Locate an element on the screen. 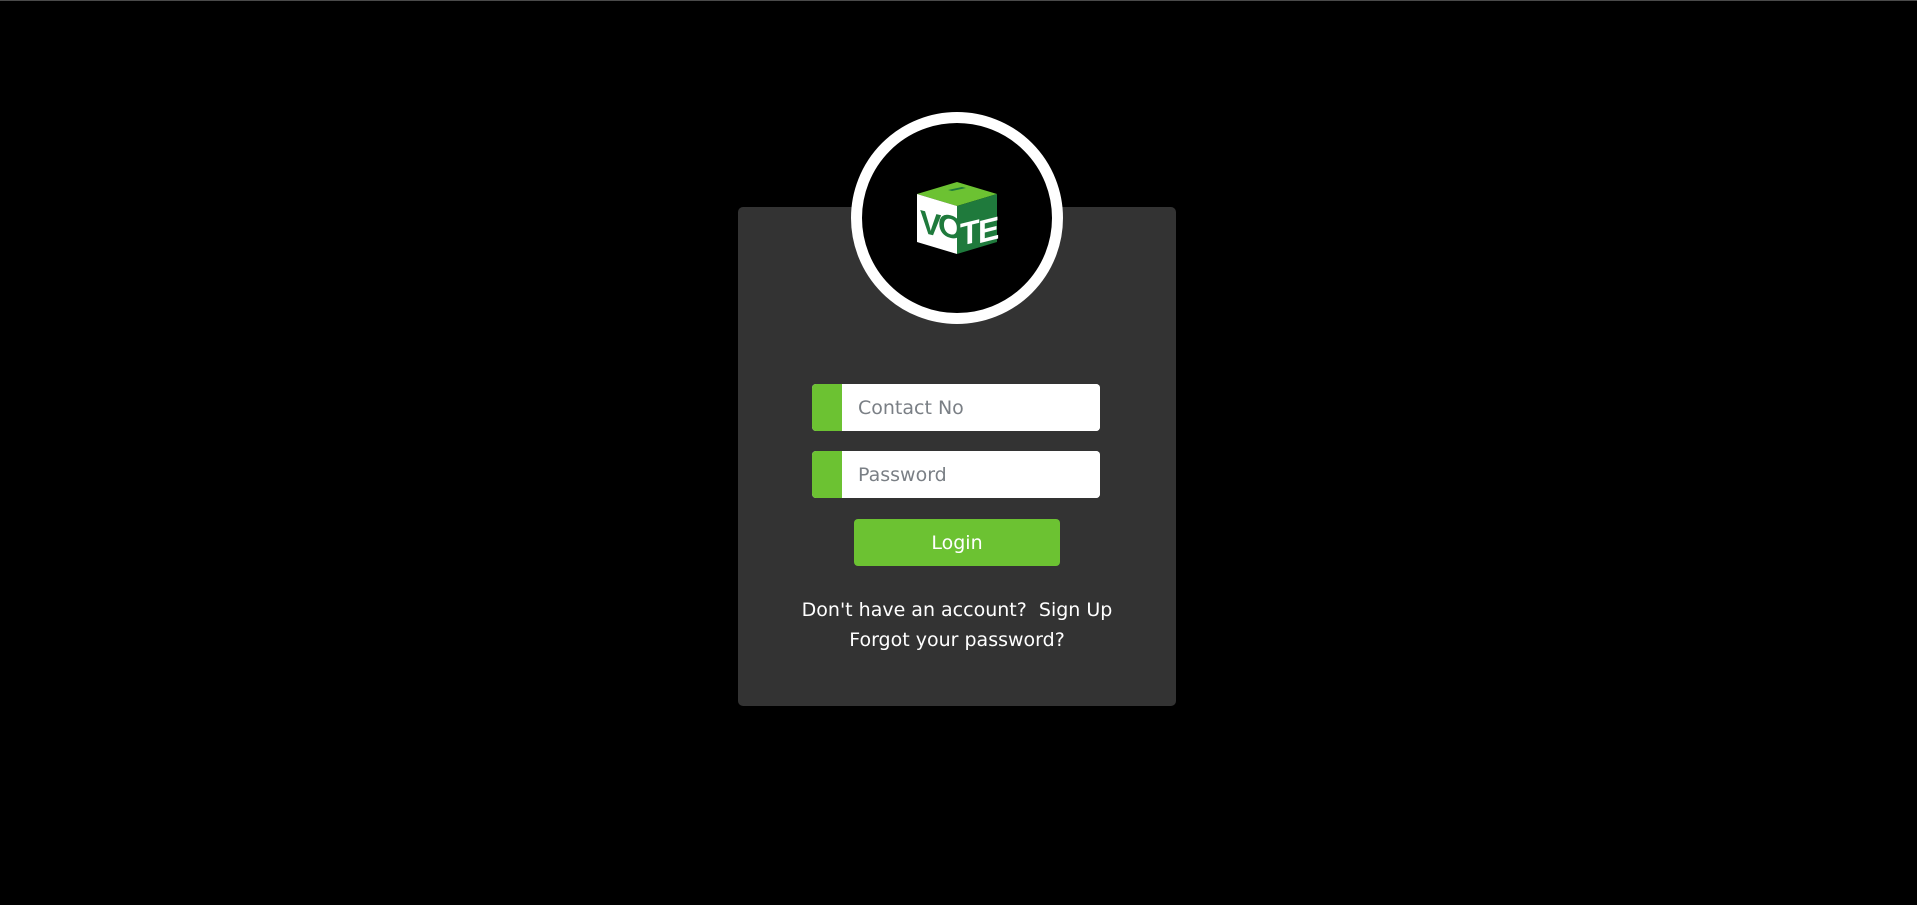 The image size is (1917, 905). signup-row: Don't have an account? Sign Up is located at coordinates (957, 610).